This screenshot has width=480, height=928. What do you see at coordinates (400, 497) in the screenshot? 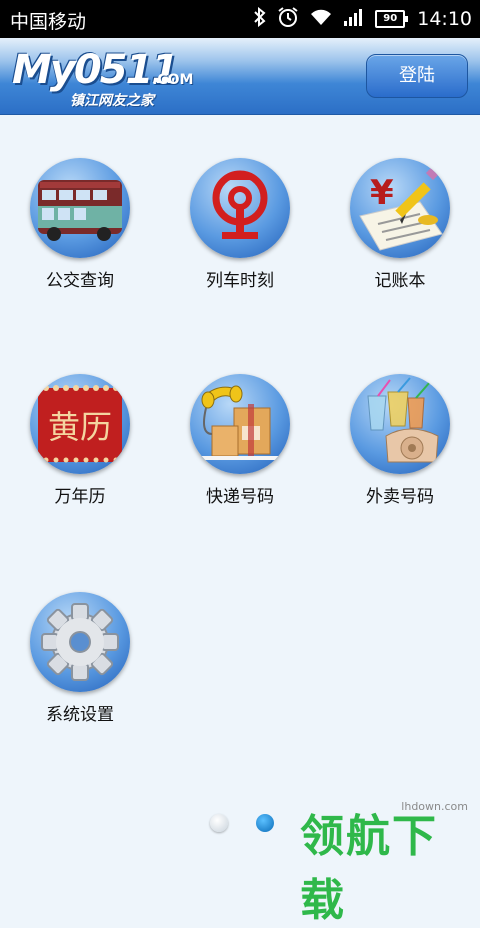
I see `grid-item-label: 外卖号码` at bounding box center [400, 497].